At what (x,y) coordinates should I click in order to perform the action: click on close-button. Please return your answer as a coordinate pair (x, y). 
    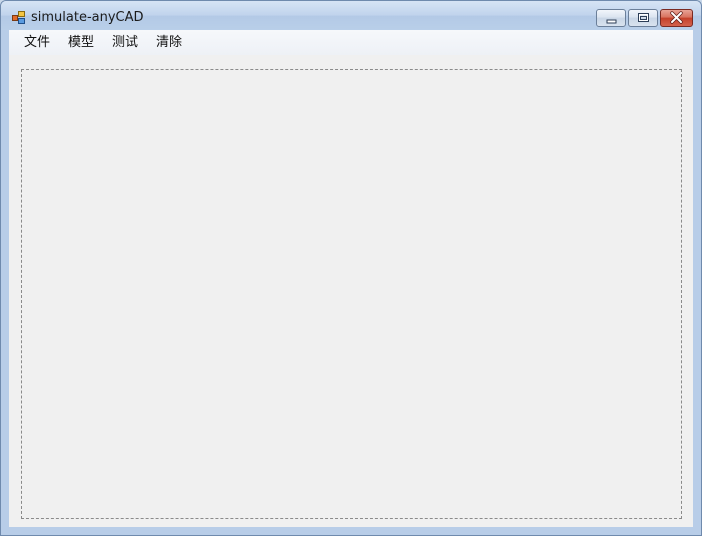
    Looking at the image, I should click on (676, 18).